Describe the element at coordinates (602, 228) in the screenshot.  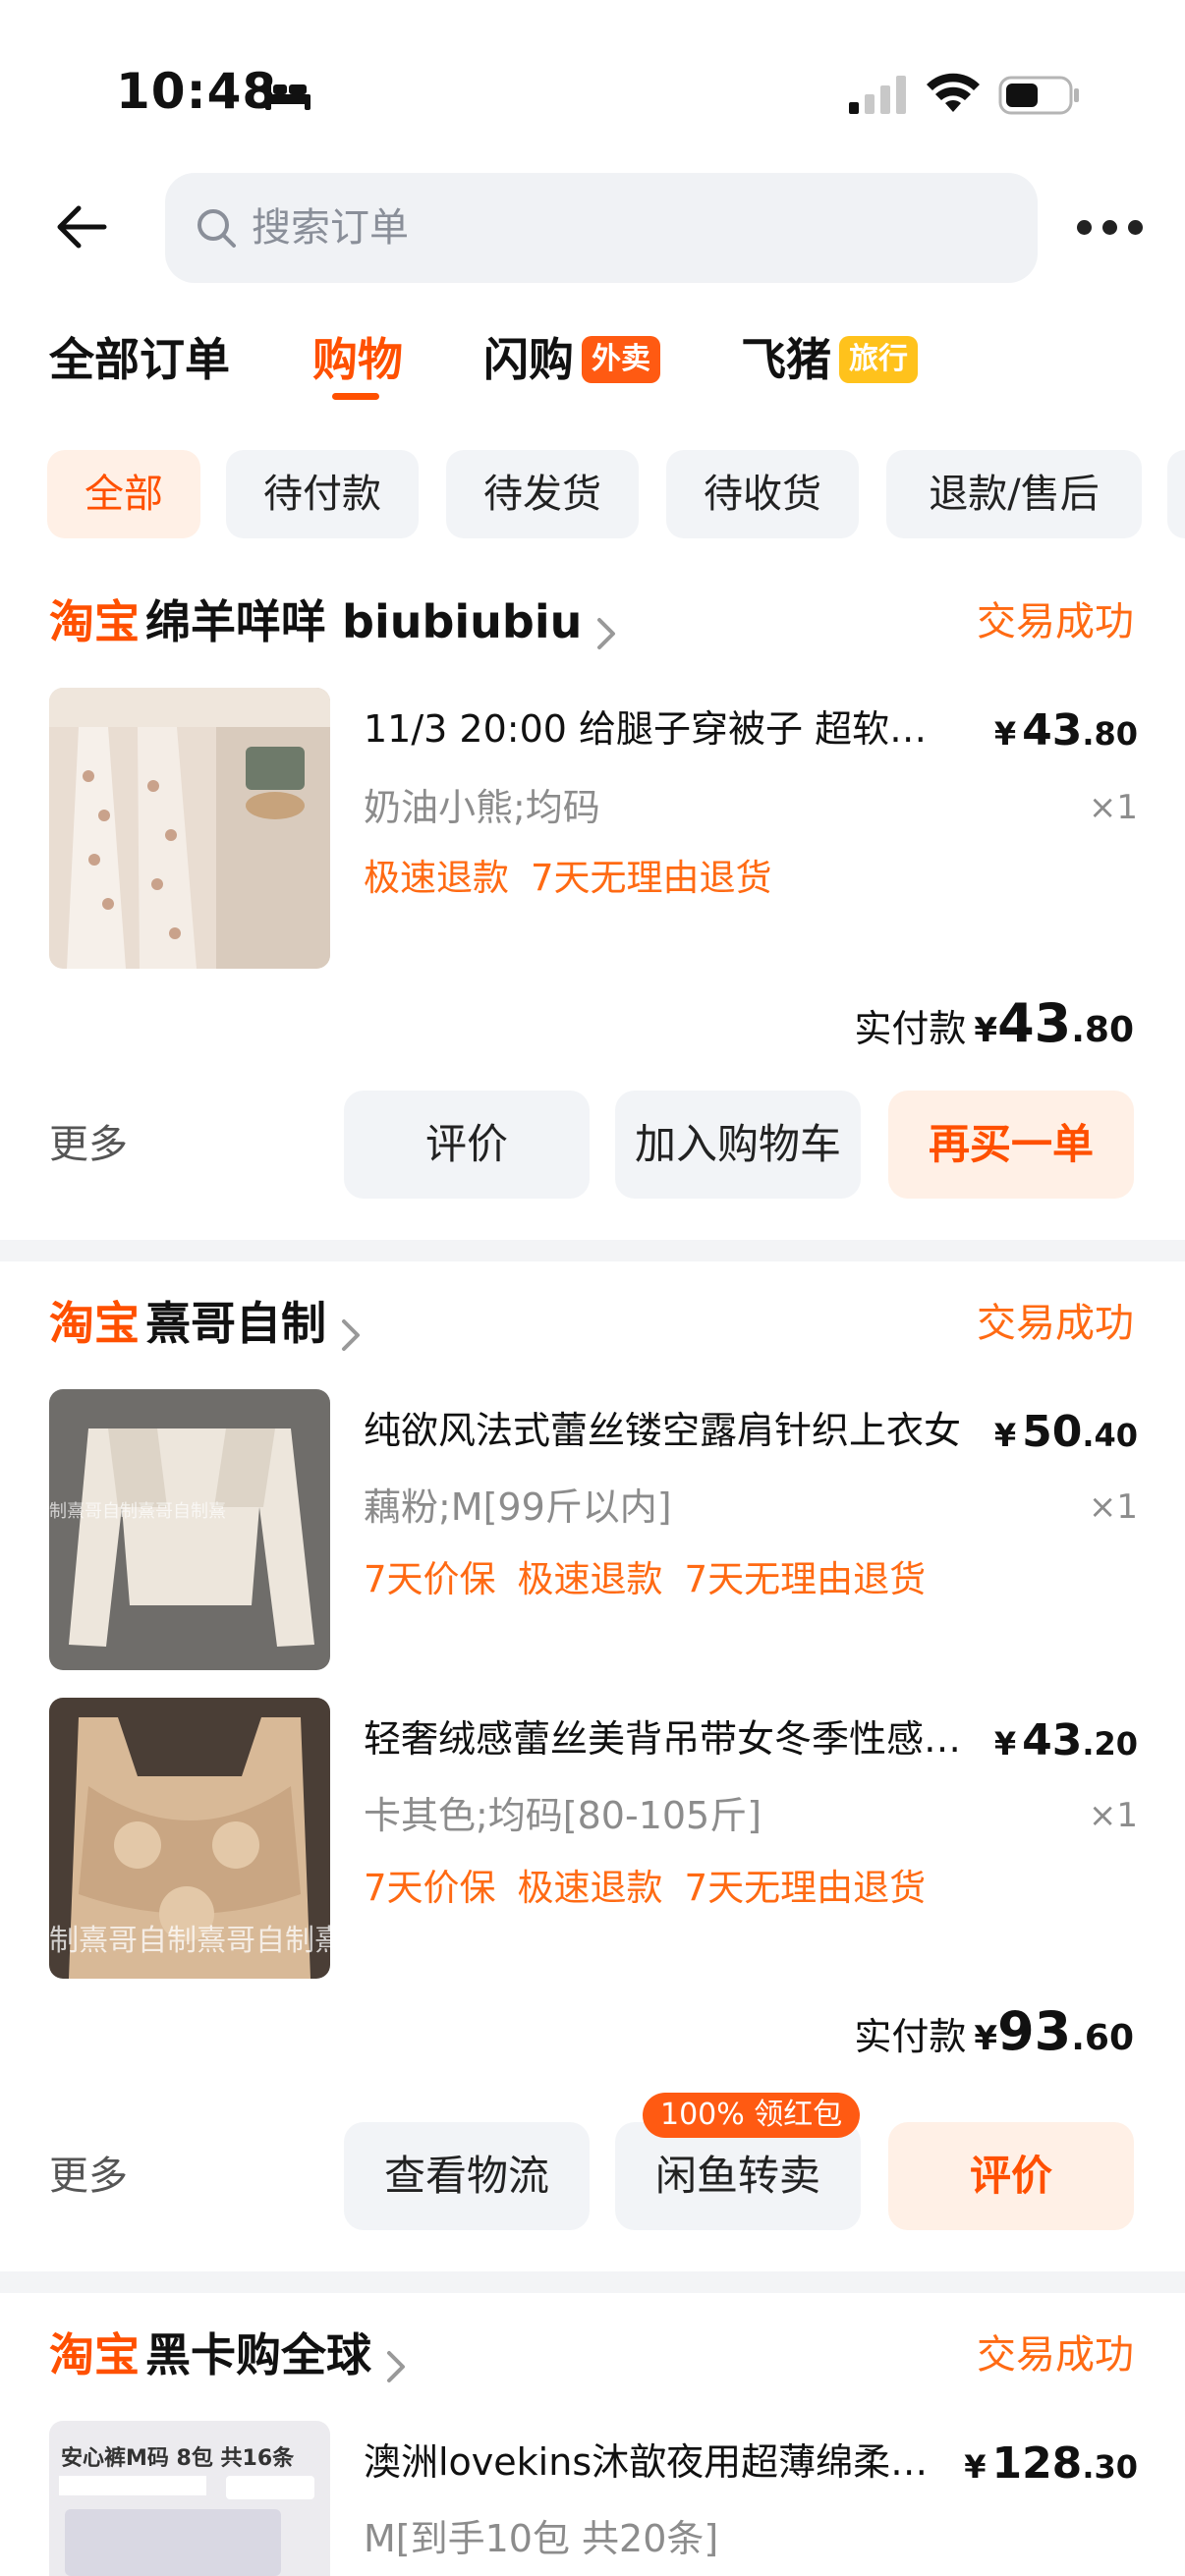
I see `search-input: 搜索订单` at that location.